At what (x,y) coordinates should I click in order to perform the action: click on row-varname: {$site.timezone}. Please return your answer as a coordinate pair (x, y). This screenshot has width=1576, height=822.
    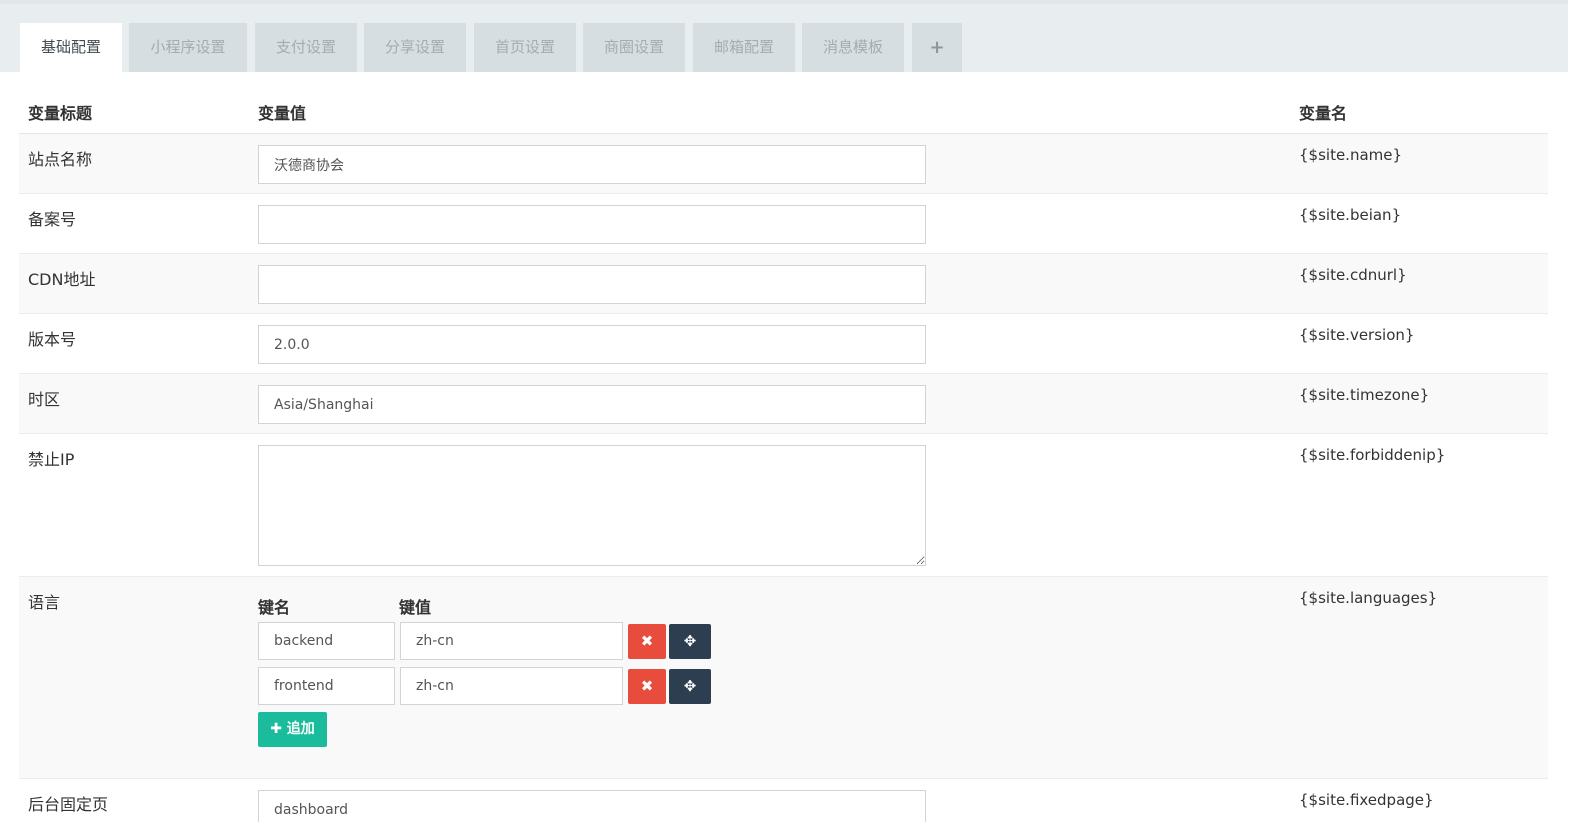
    Looking at the image, I should click on (1364, 395).